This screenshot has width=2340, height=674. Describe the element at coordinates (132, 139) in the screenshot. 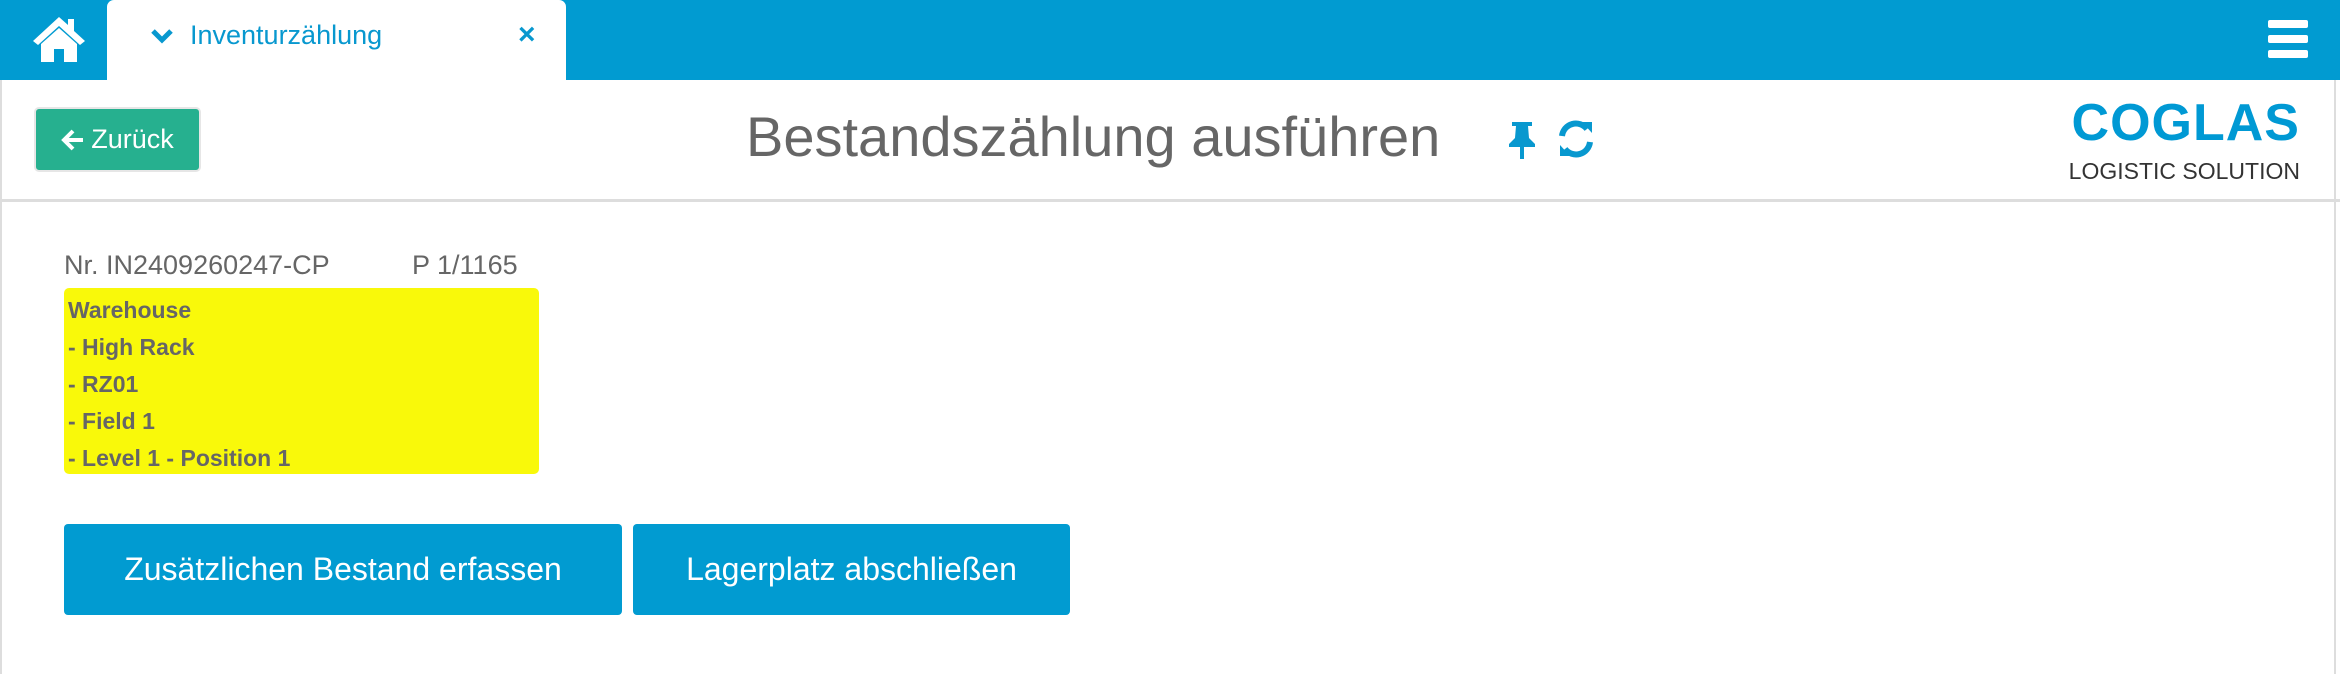

I see `back-label: Zurück` at that location.